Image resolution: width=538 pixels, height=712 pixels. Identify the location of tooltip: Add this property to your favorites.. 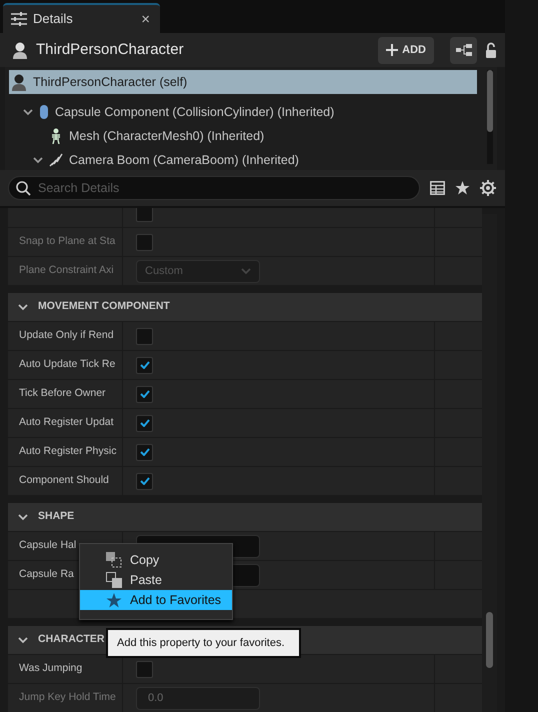
(203, 643).